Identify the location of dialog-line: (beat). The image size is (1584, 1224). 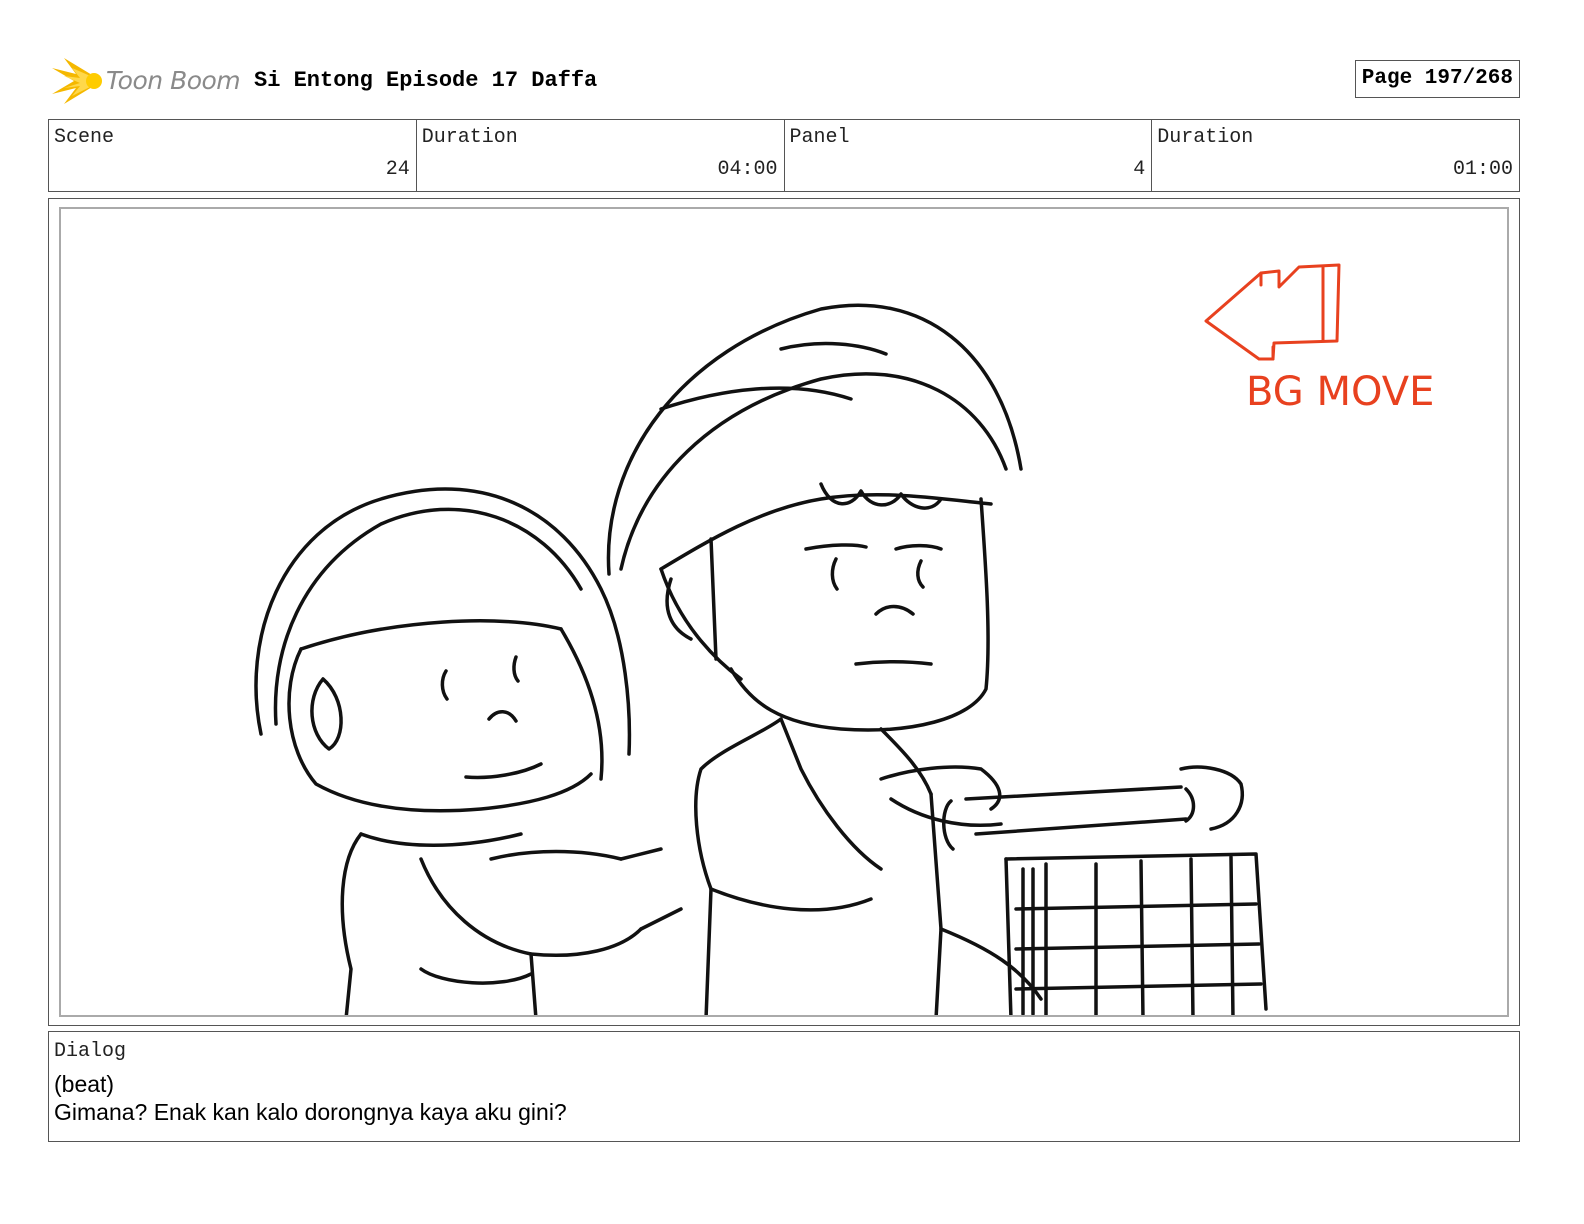
(84, 1084).